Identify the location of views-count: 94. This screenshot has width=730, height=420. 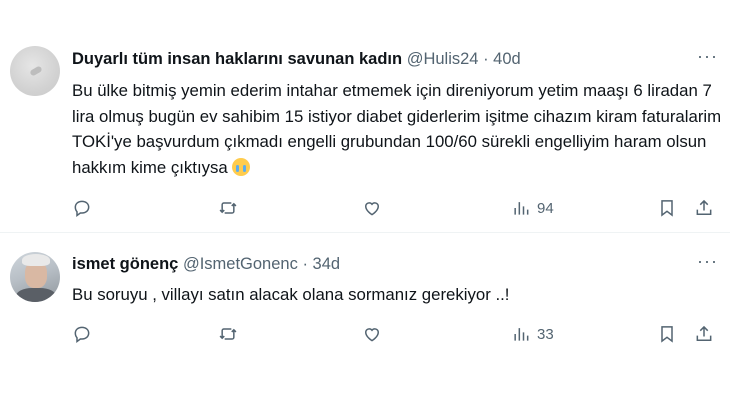
(545, 208).